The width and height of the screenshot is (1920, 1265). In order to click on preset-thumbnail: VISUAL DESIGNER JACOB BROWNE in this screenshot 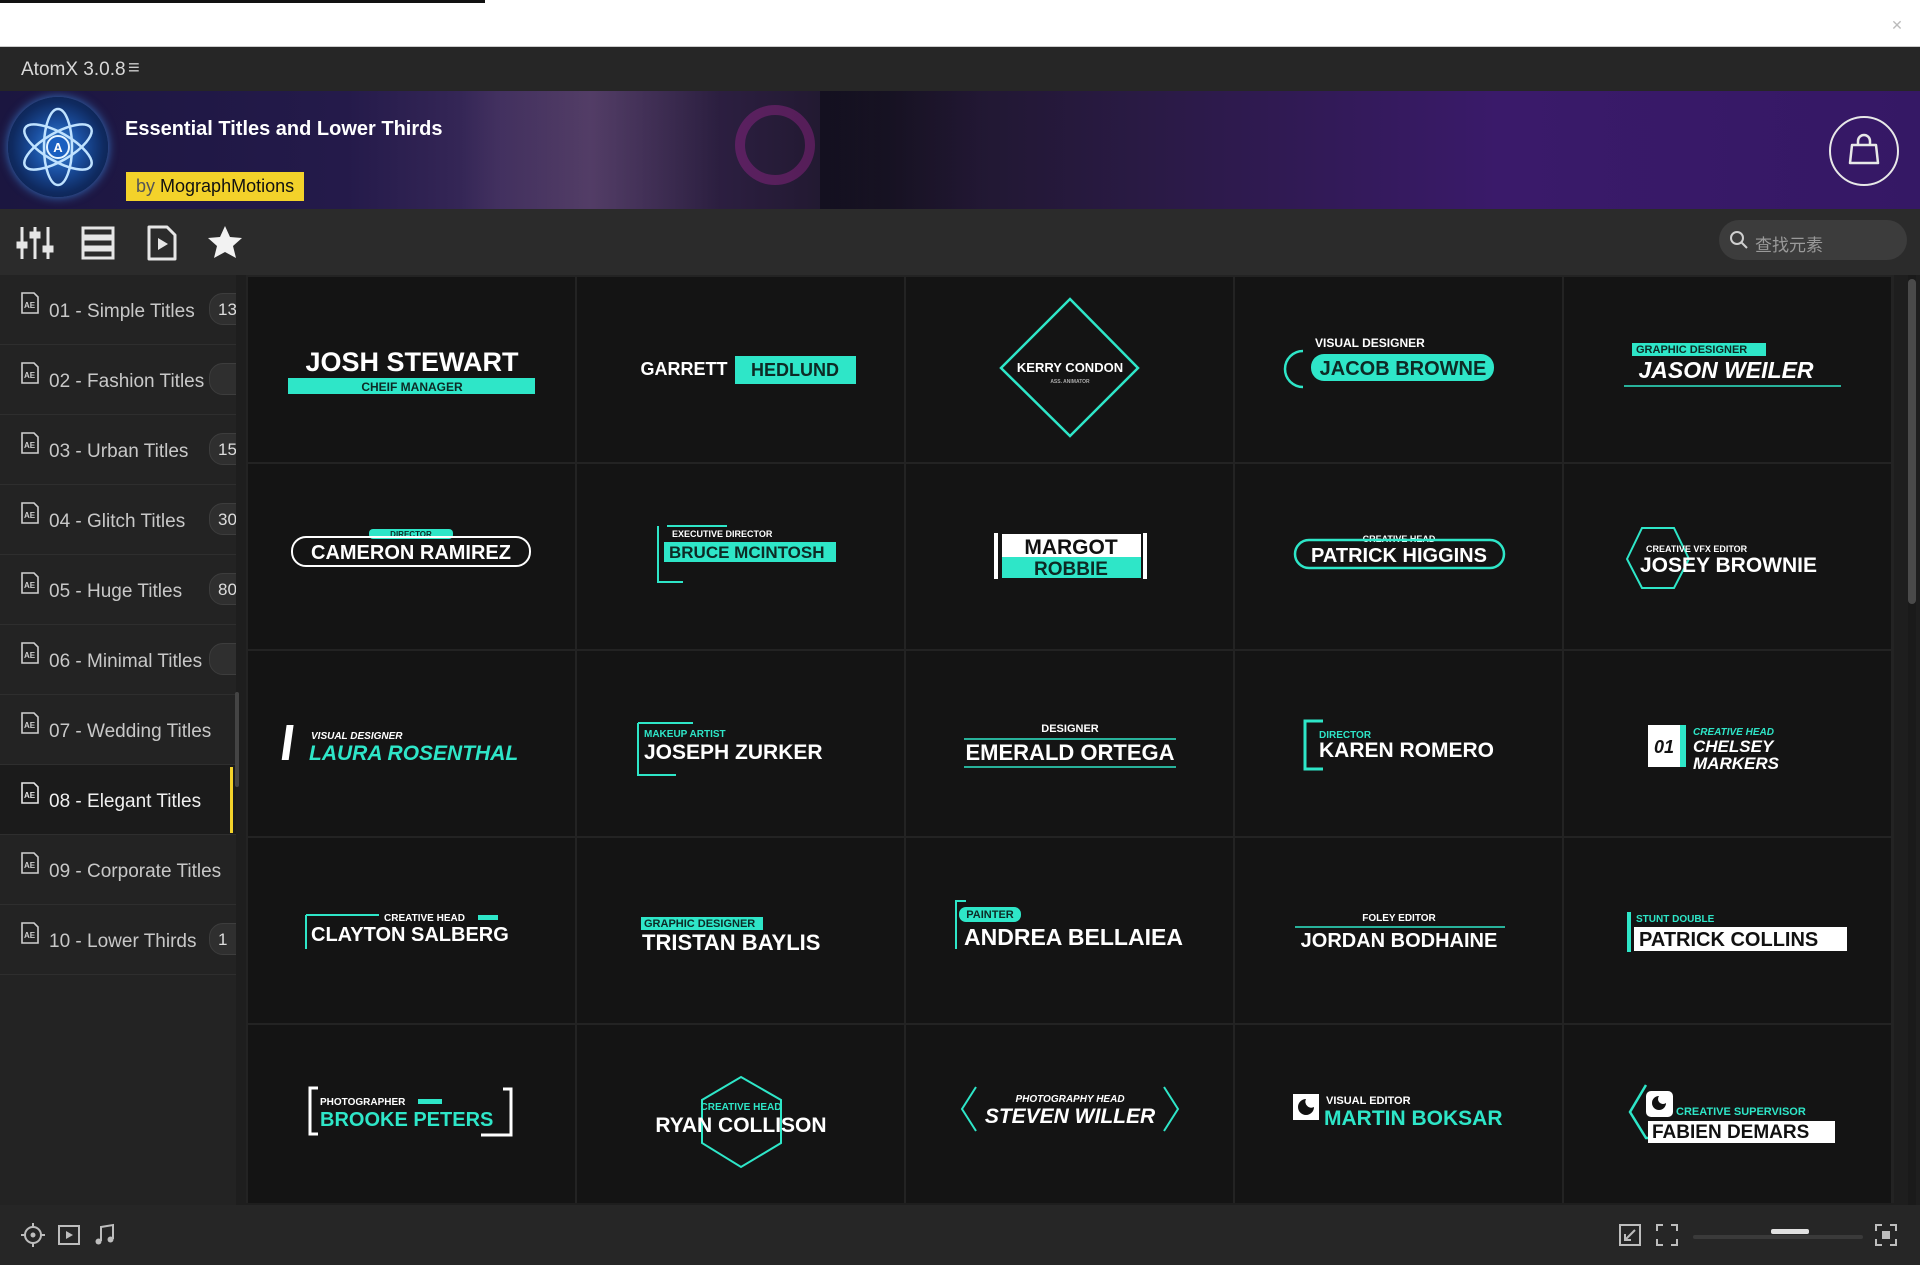, I will do `click(1398, 369)`.